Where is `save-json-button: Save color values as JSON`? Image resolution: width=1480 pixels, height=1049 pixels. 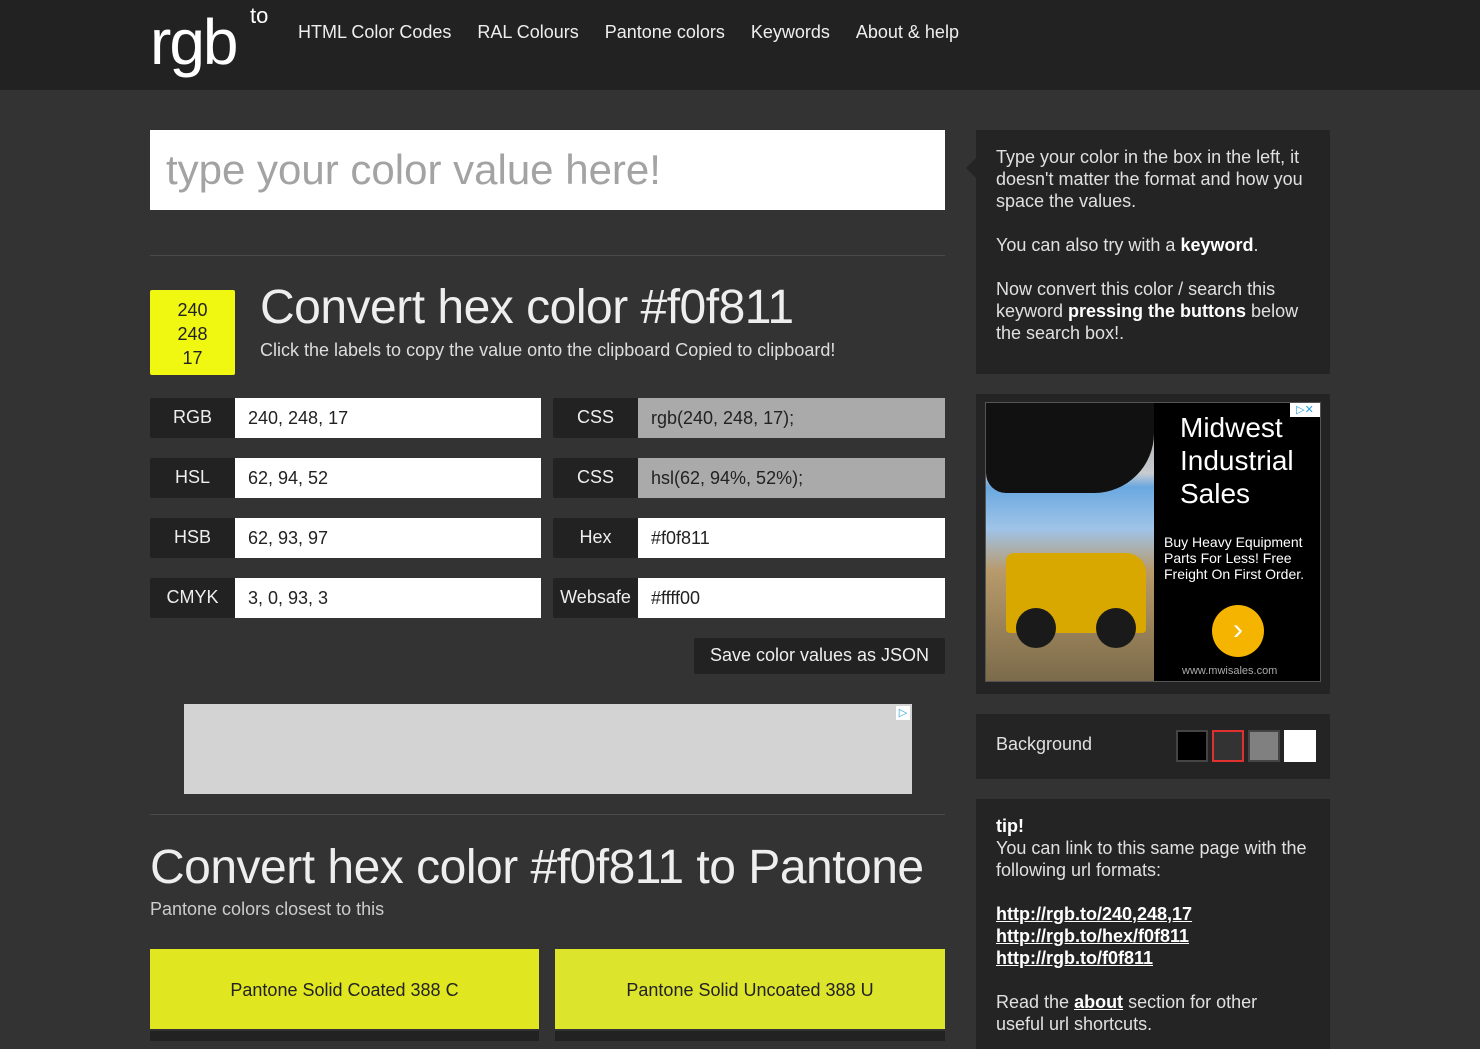
save-json-button: Save color values as JSON is located at coordinates (819, 656).